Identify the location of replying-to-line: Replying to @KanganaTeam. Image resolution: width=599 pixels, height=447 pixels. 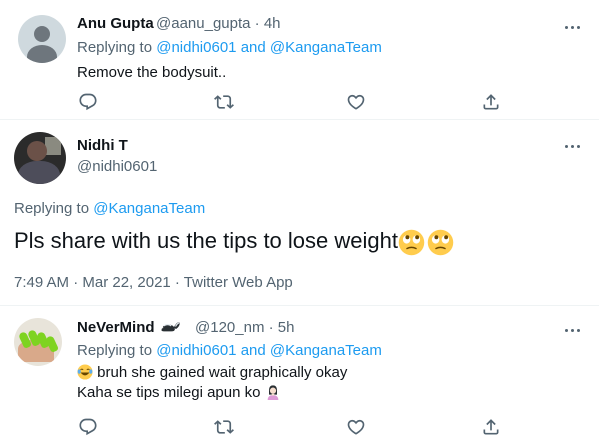
(109, 208).